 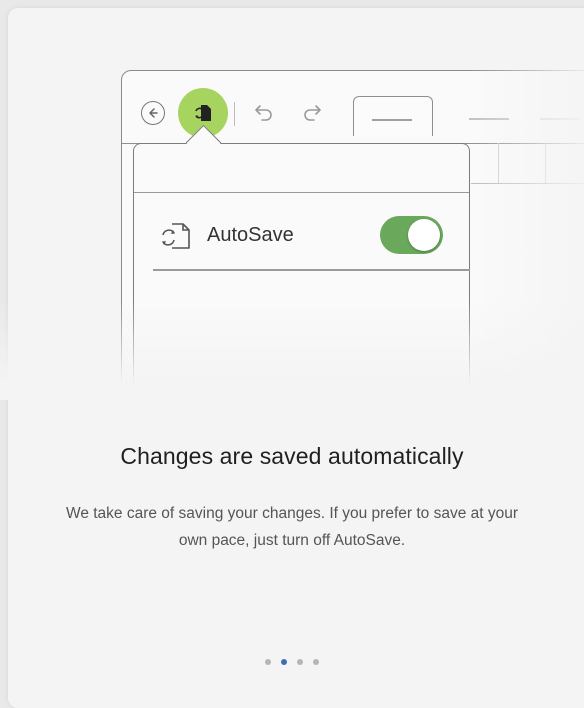 I want to click on sheet-tab-active, so click(x=393, y=116).